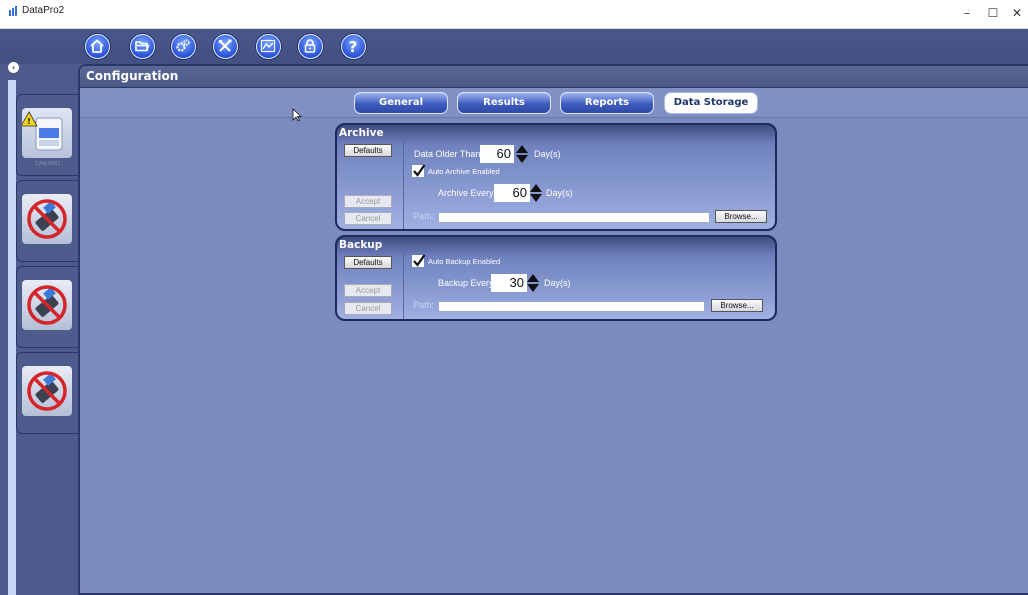 The image size is (1028, 595). Describe the element at coordinates (368, 308) in the screenshot. I see `backup-cancel-button: Cancel` at that location.